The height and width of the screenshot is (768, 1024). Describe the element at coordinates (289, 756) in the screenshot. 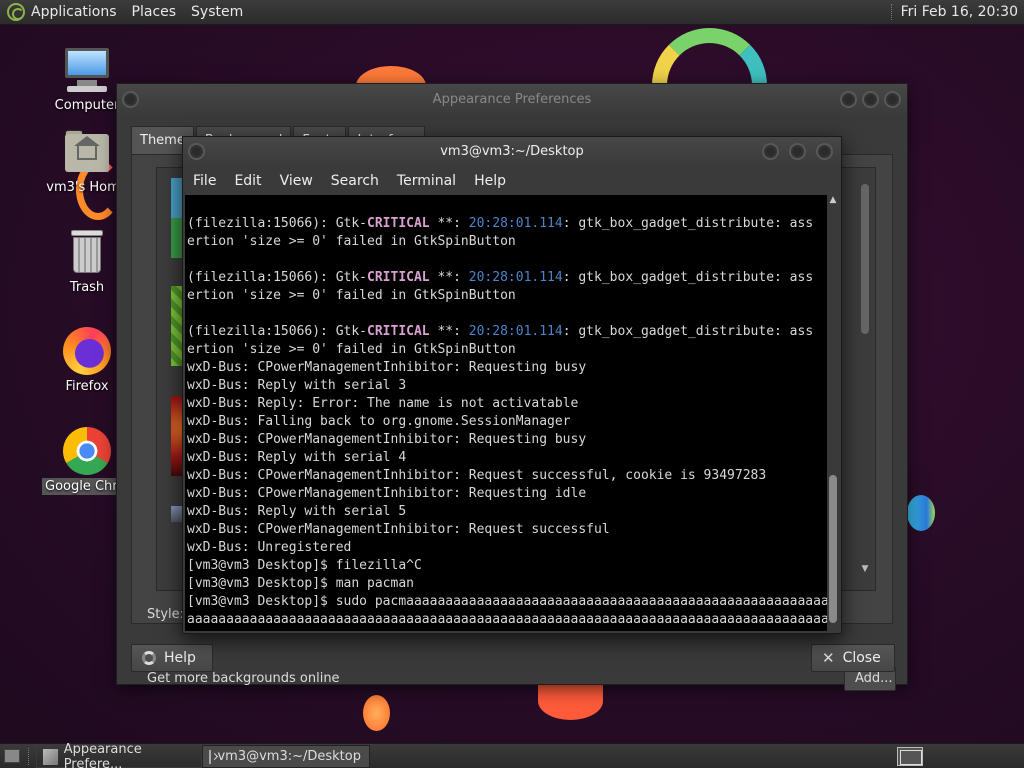

I see `taskbar-item-label: vm3@vm3:~/Desktop` at that location.